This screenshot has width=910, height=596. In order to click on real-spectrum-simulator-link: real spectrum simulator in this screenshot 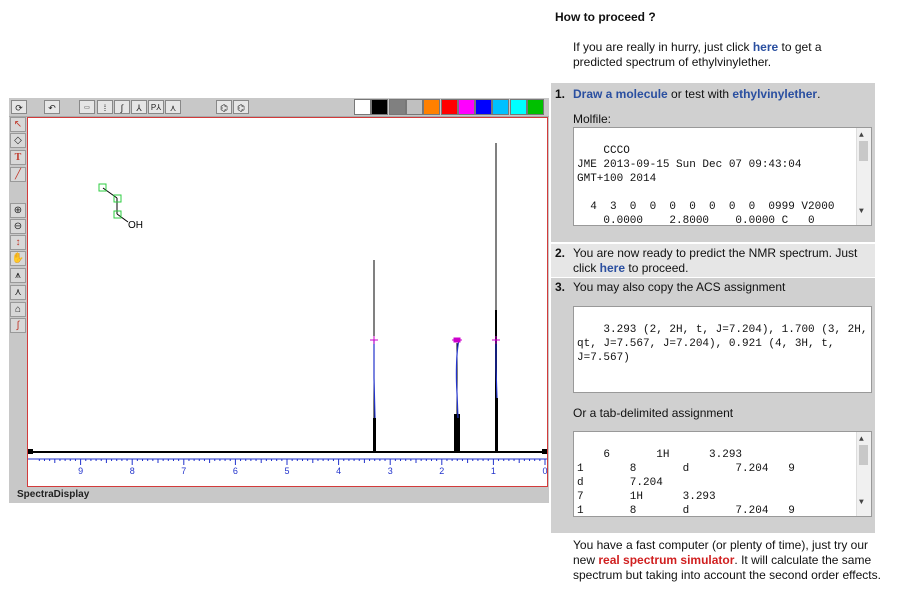, I will do `click(666, 560)`.